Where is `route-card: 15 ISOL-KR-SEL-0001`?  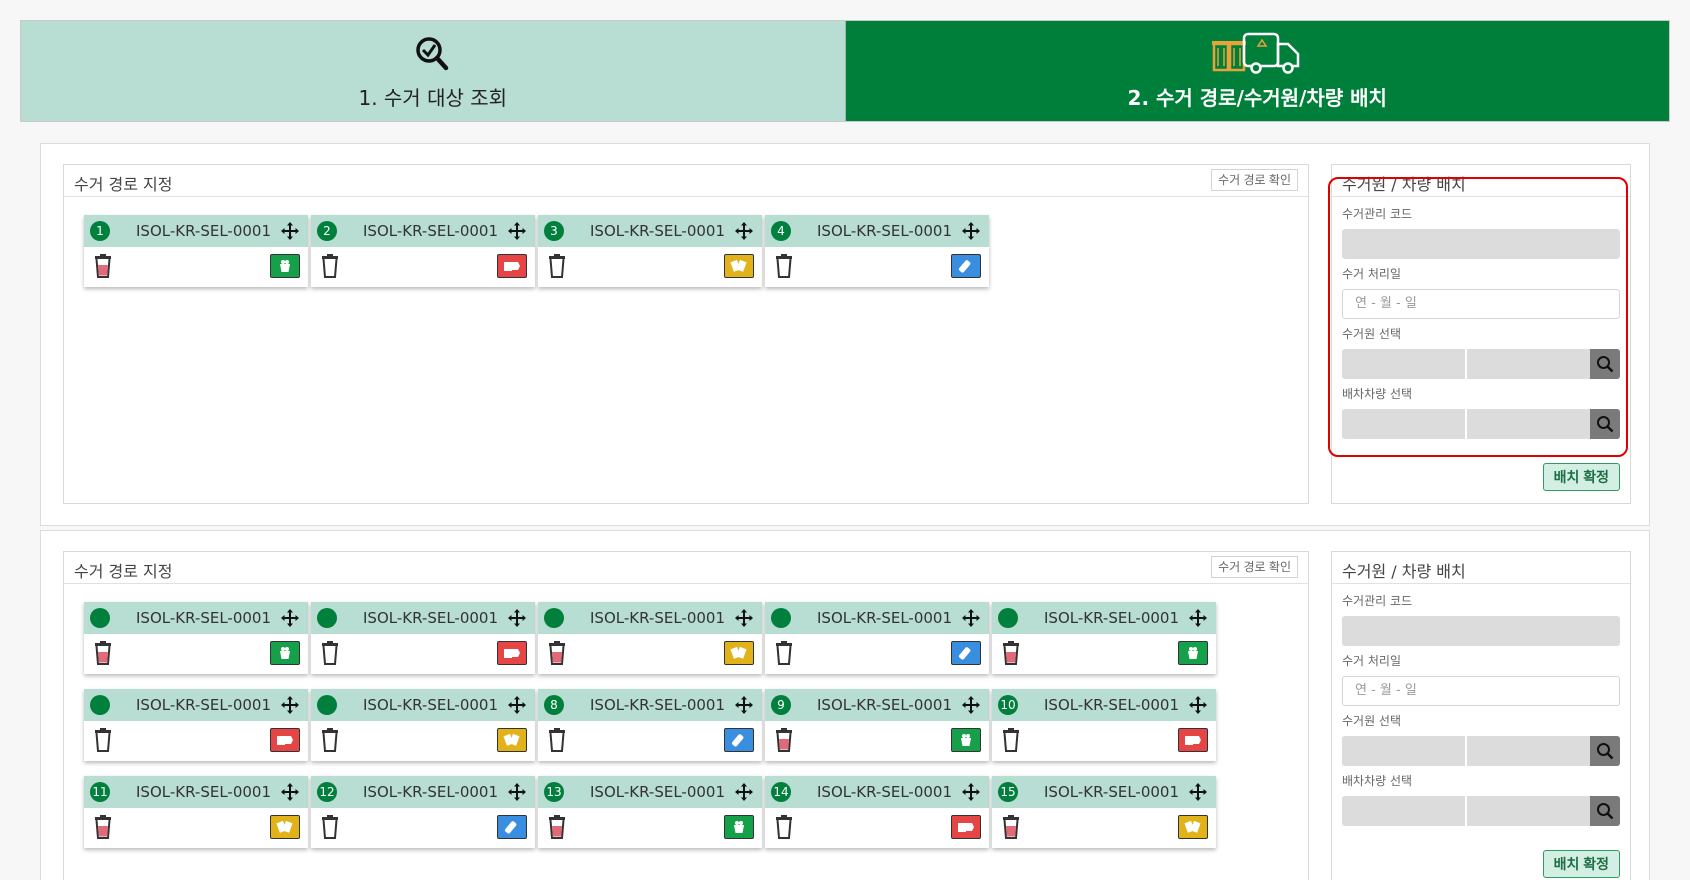
route-card: 15 ISOL-KR-SEL-0001 is located at coordinates (1104, 812).